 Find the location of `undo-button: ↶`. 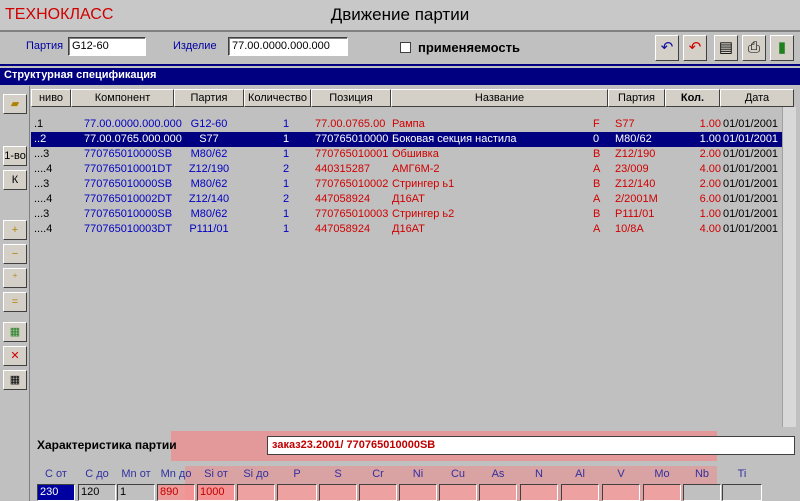

undo-button: ↶ is located at coordinates (667, 48).